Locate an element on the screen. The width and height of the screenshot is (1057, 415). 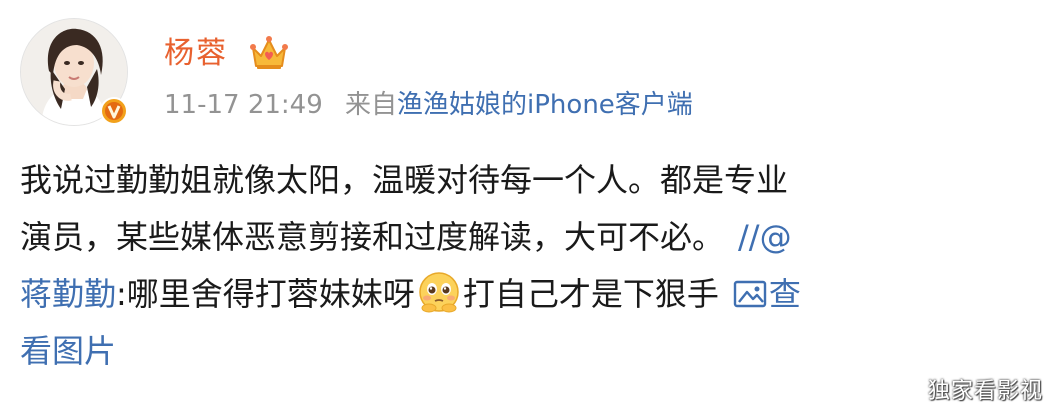
quote-text-2: 打自己才是下狠手 is located at coordinates (590, 294).